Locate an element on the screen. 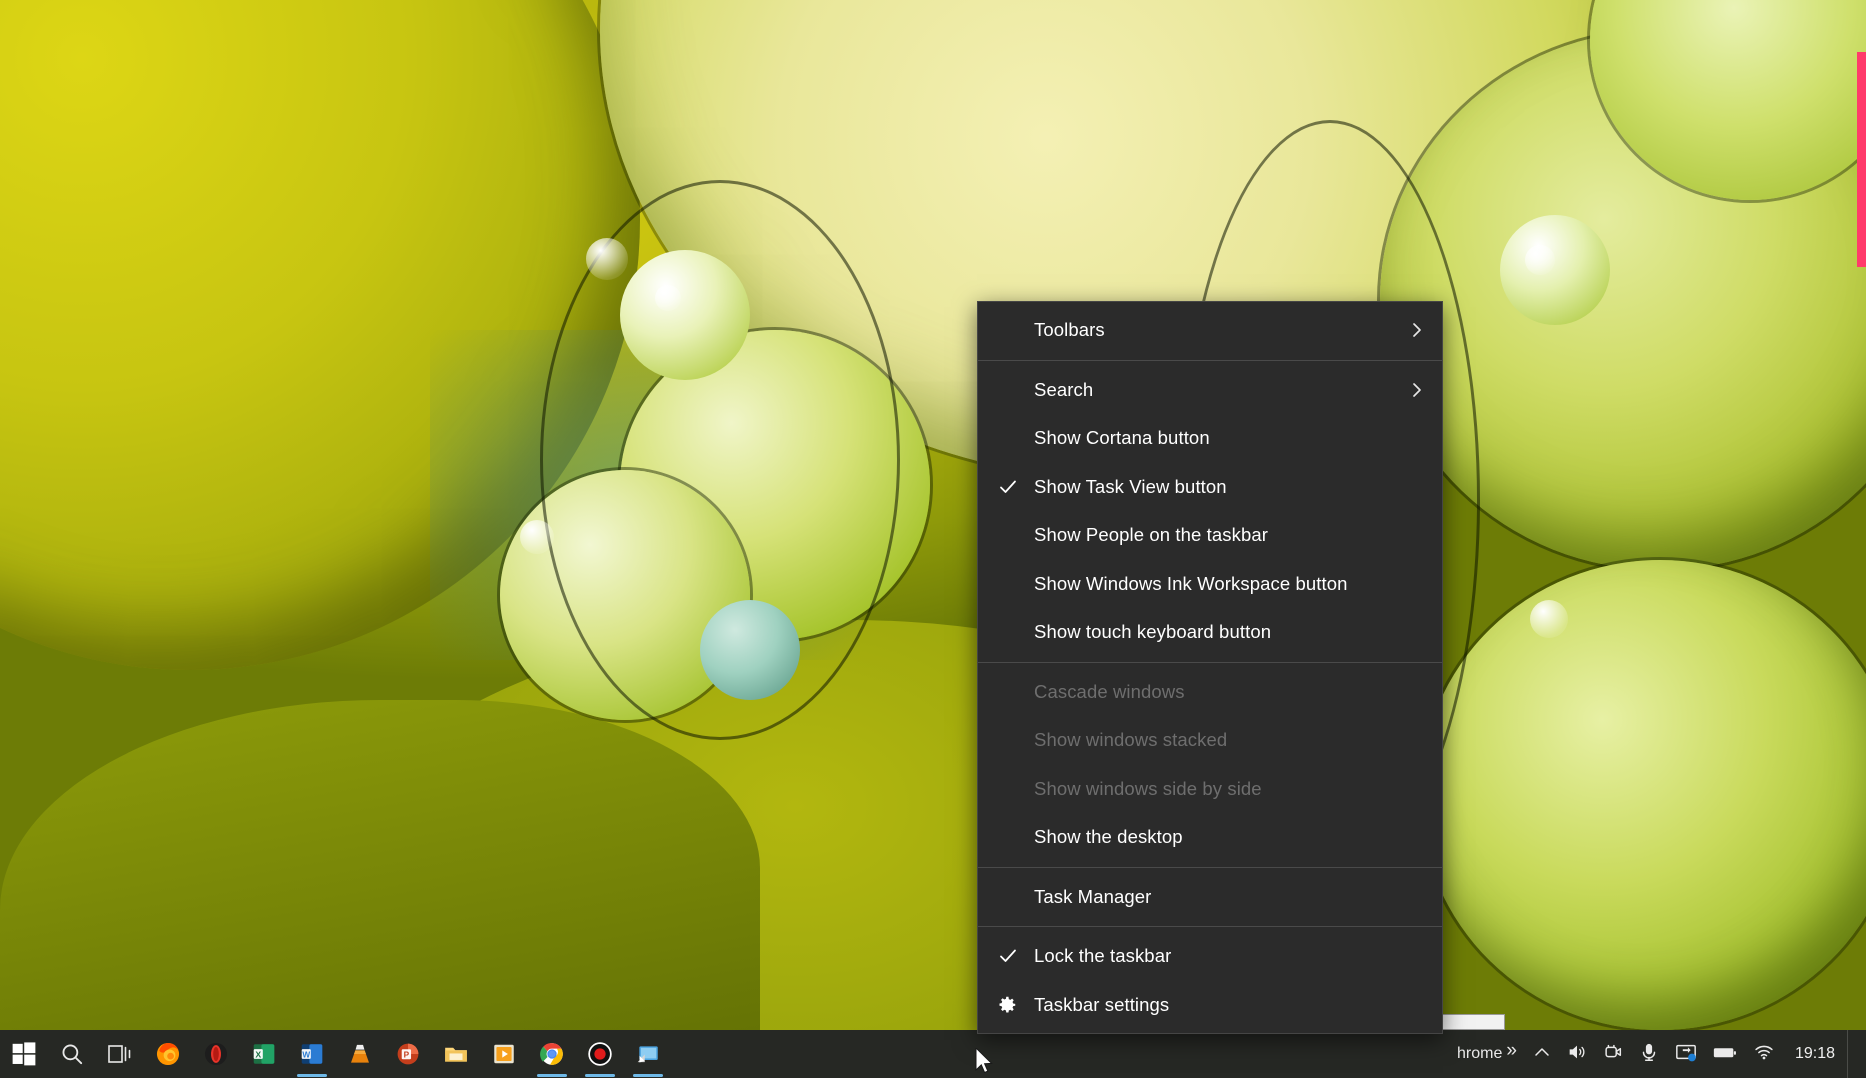  menu-item-toolbars: Toolbars is located at coordinates (1210, 330).